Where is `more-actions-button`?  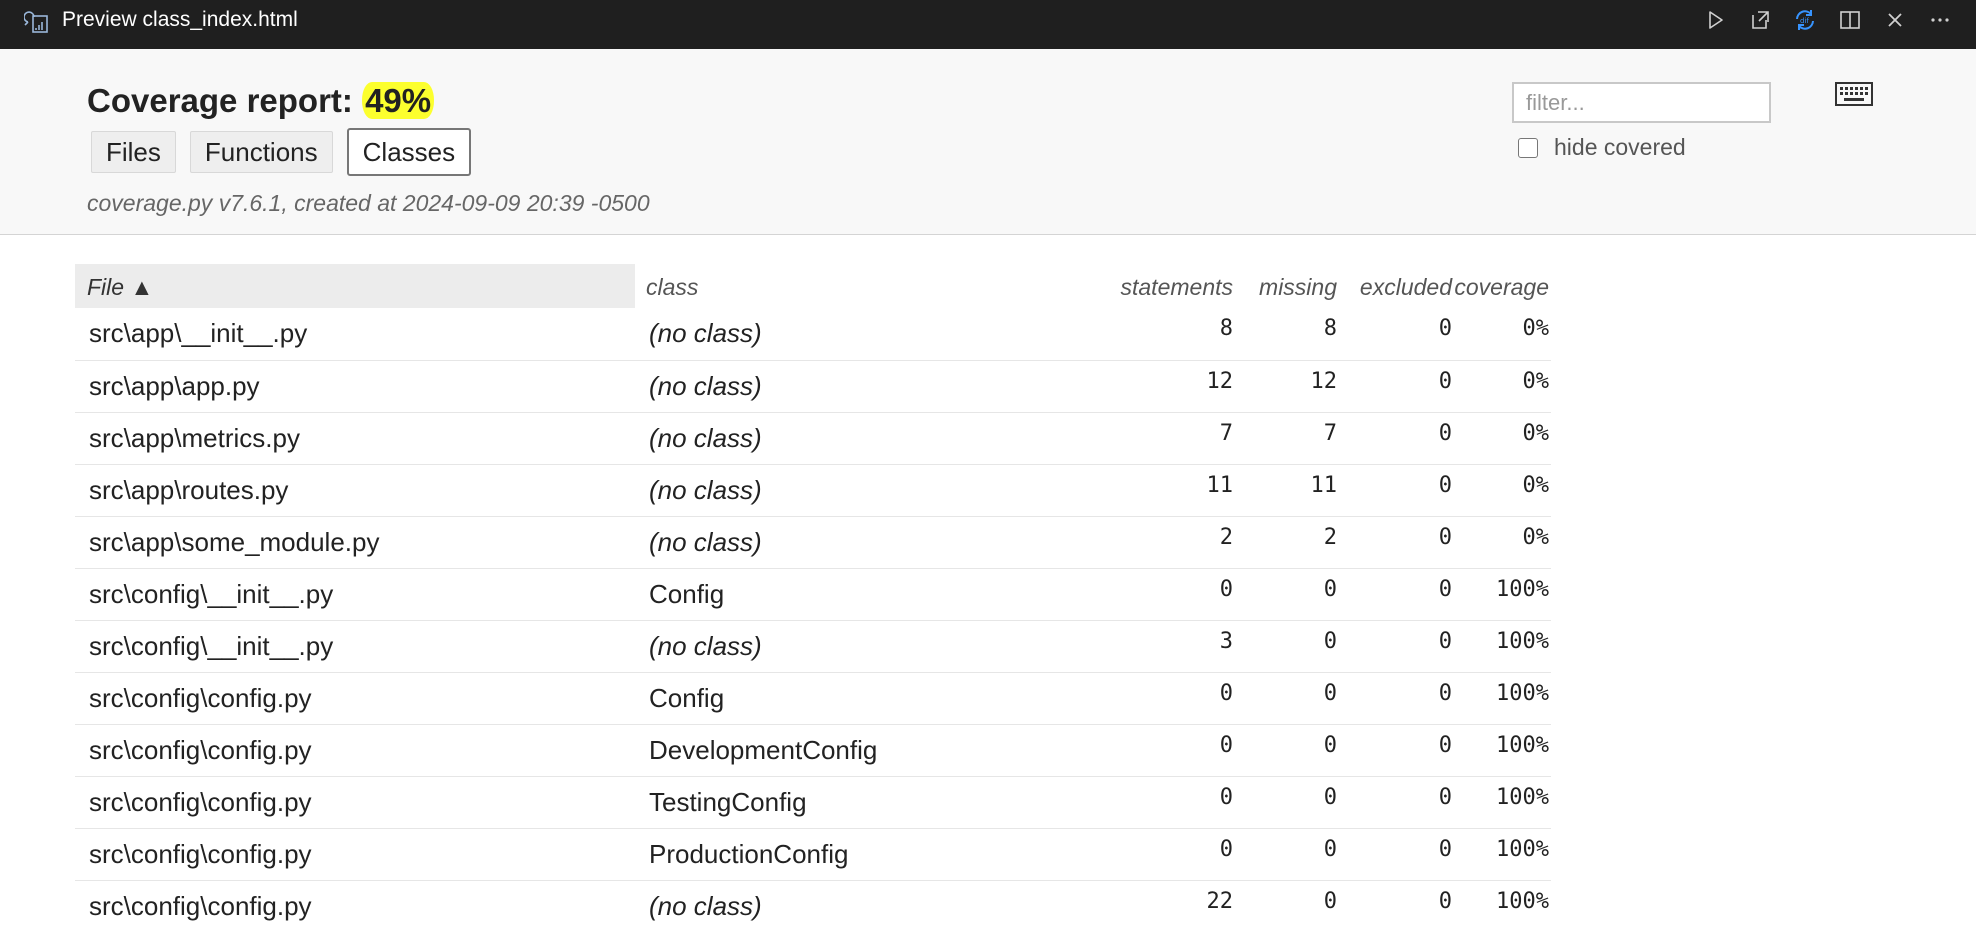 more-actions-button is located at coordinates (1939, 20).